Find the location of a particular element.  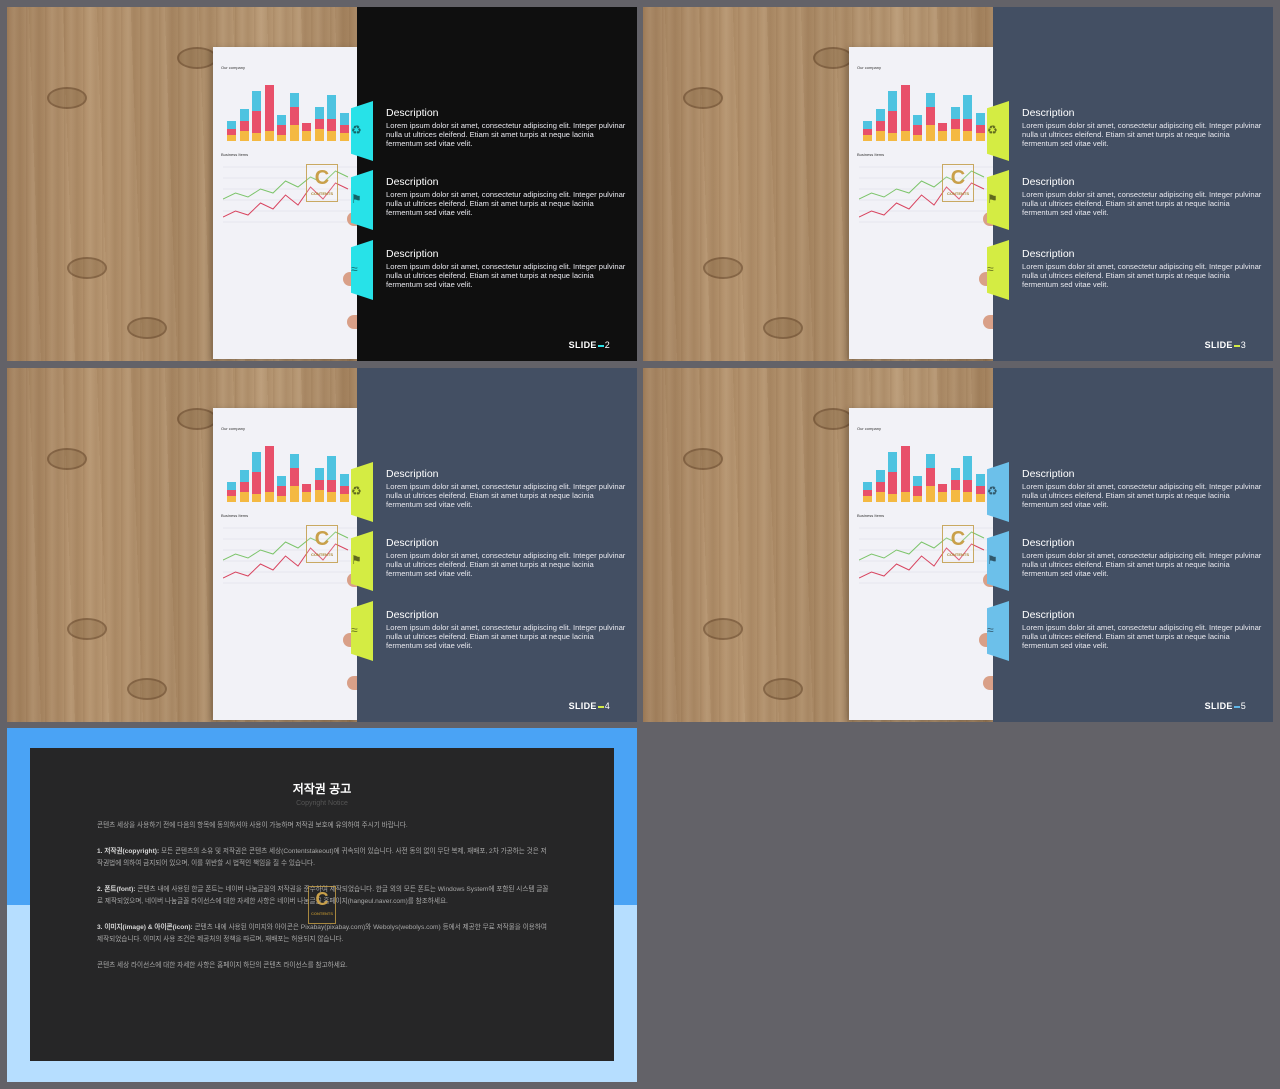

paper-subtitle: Business Items is located at coordinates (235, 154).